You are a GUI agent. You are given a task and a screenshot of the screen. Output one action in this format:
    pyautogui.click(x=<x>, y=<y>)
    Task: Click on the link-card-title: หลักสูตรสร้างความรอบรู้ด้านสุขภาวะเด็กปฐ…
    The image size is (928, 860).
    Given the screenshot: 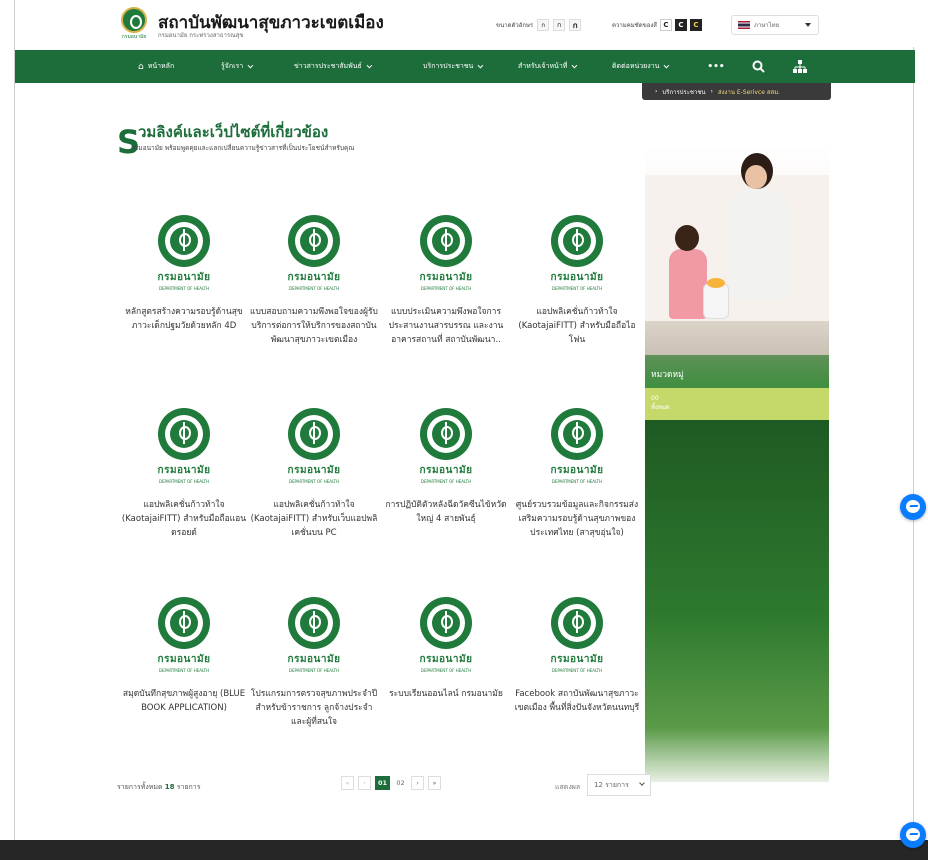 What is the action you would take?
    pyautogui.click(x=184, y=319)
    